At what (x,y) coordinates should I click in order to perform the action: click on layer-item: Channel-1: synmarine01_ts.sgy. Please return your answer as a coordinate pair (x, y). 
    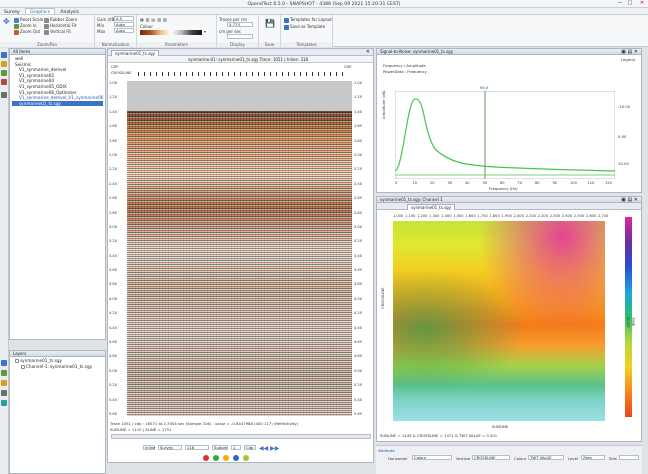
    Looking at the image, I should click on (57, 367).